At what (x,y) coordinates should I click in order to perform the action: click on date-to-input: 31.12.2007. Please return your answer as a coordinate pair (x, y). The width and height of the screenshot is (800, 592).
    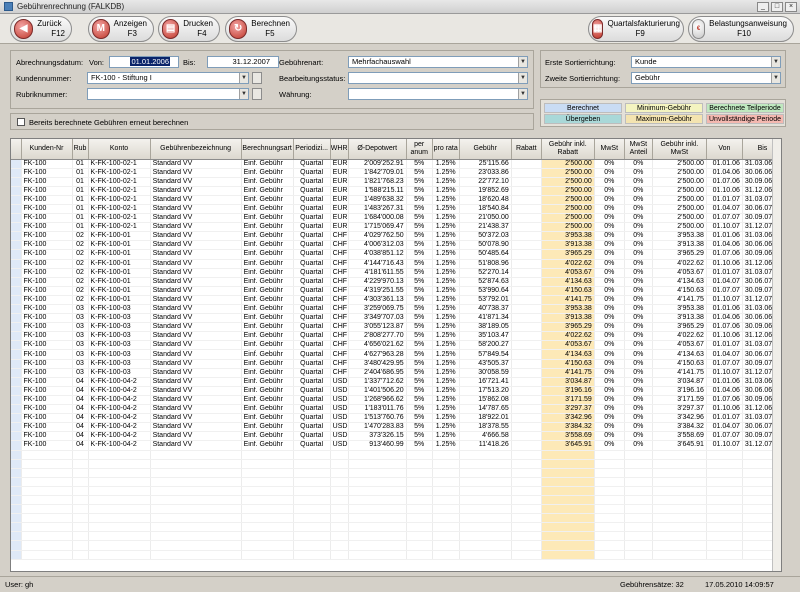
    Looking at the image, I should click on (243, 62).